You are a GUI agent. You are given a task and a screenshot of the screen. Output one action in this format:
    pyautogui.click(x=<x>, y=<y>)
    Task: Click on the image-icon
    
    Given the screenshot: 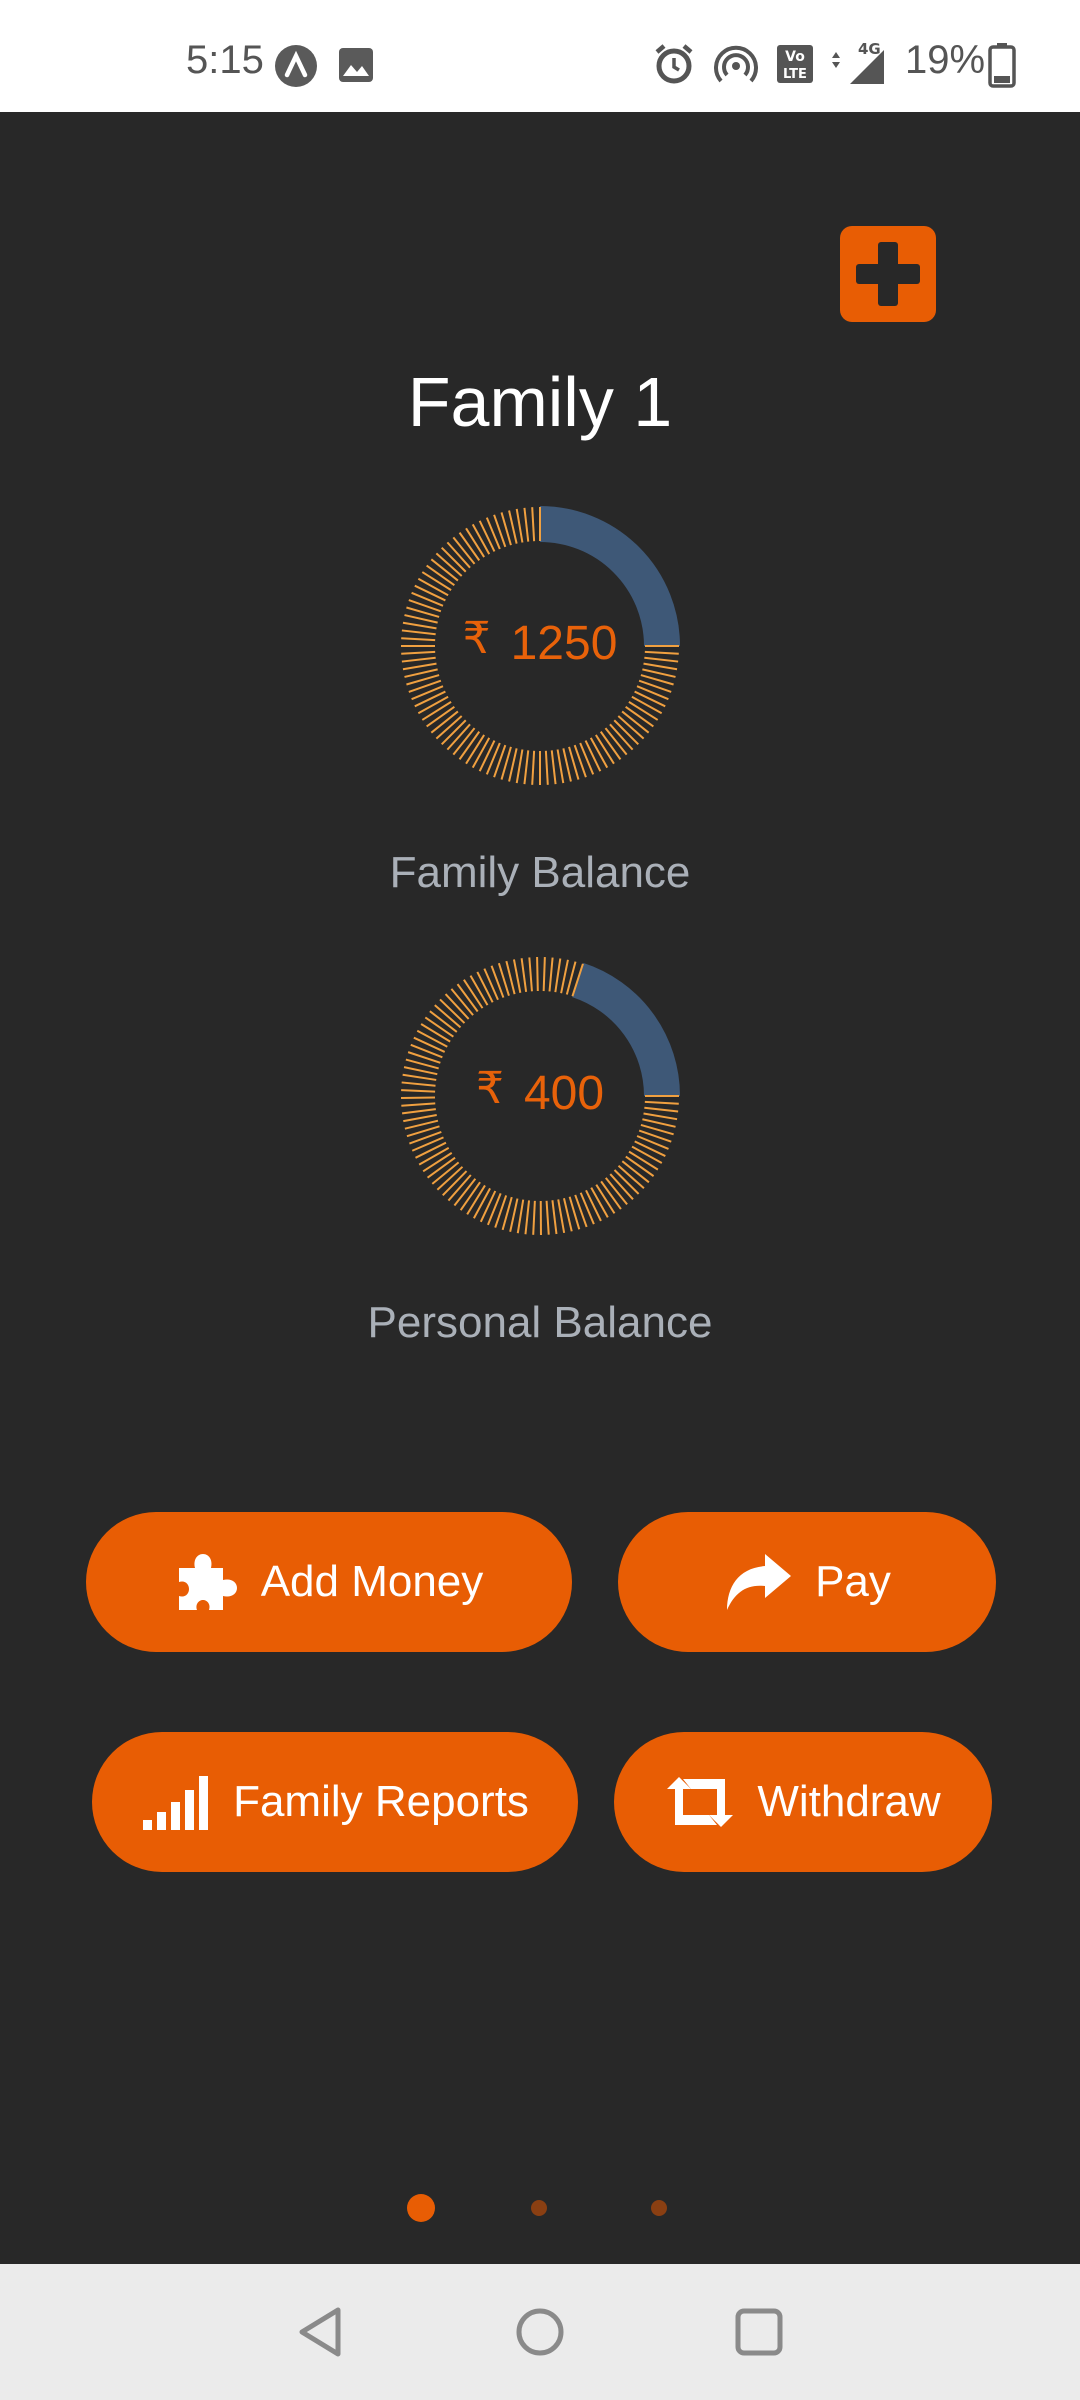 What is the action you would take?
    pyautogui.click(x=356, y=67)
    